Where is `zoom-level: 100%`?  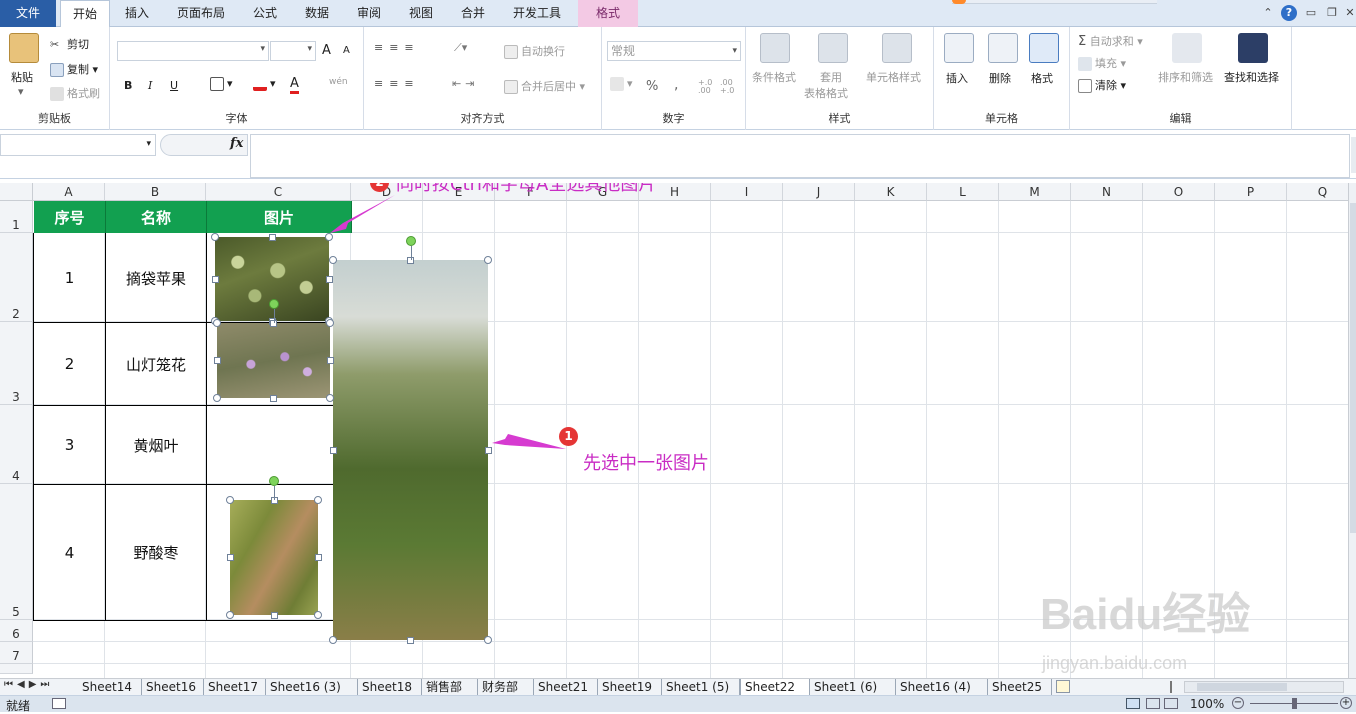
zoom-level: 100% is located at coordinates (1207, 704).